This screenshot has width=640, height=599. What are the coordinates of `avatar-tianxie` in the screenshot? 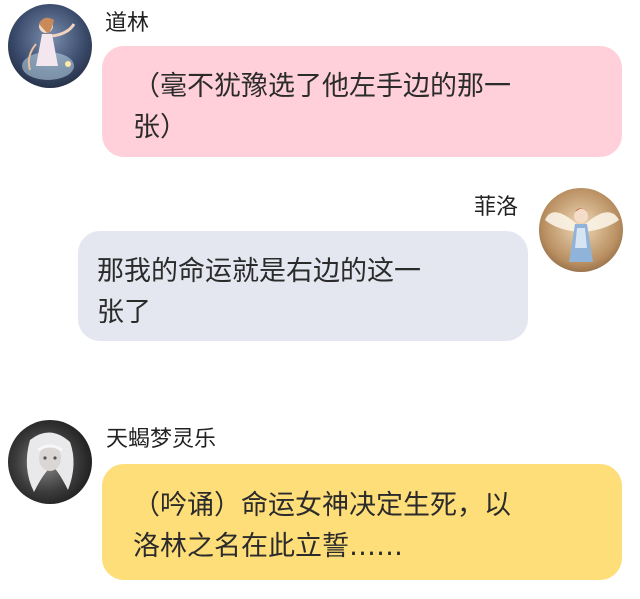 It's located at (50, 462).